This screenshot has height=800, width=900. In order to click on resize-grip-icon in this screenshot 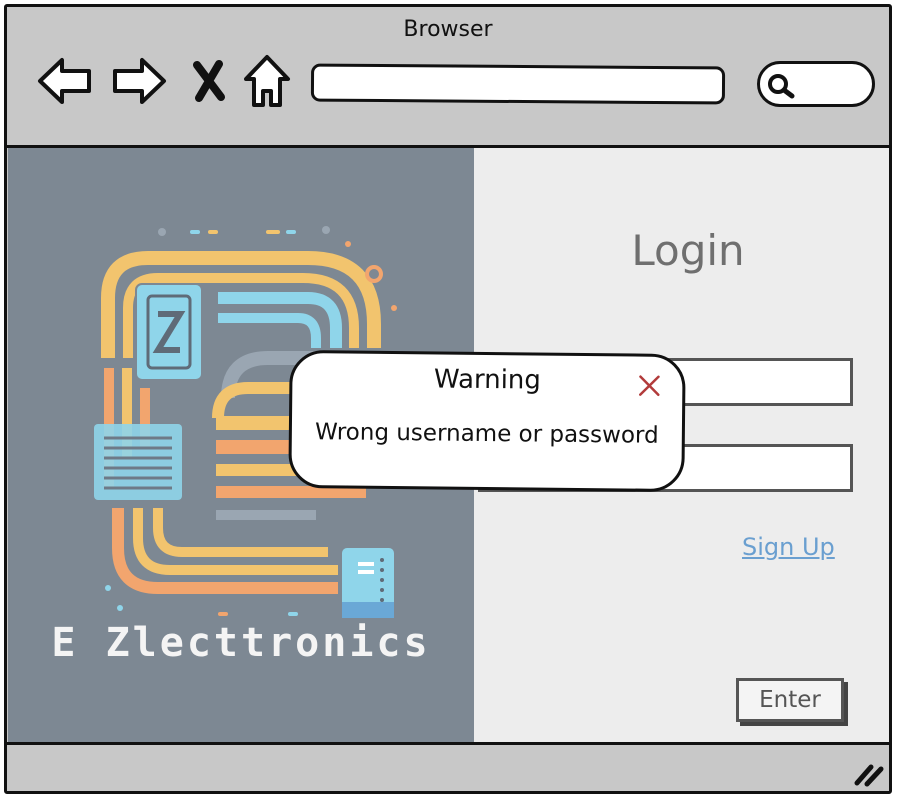, I will do `click(868, 773)`.